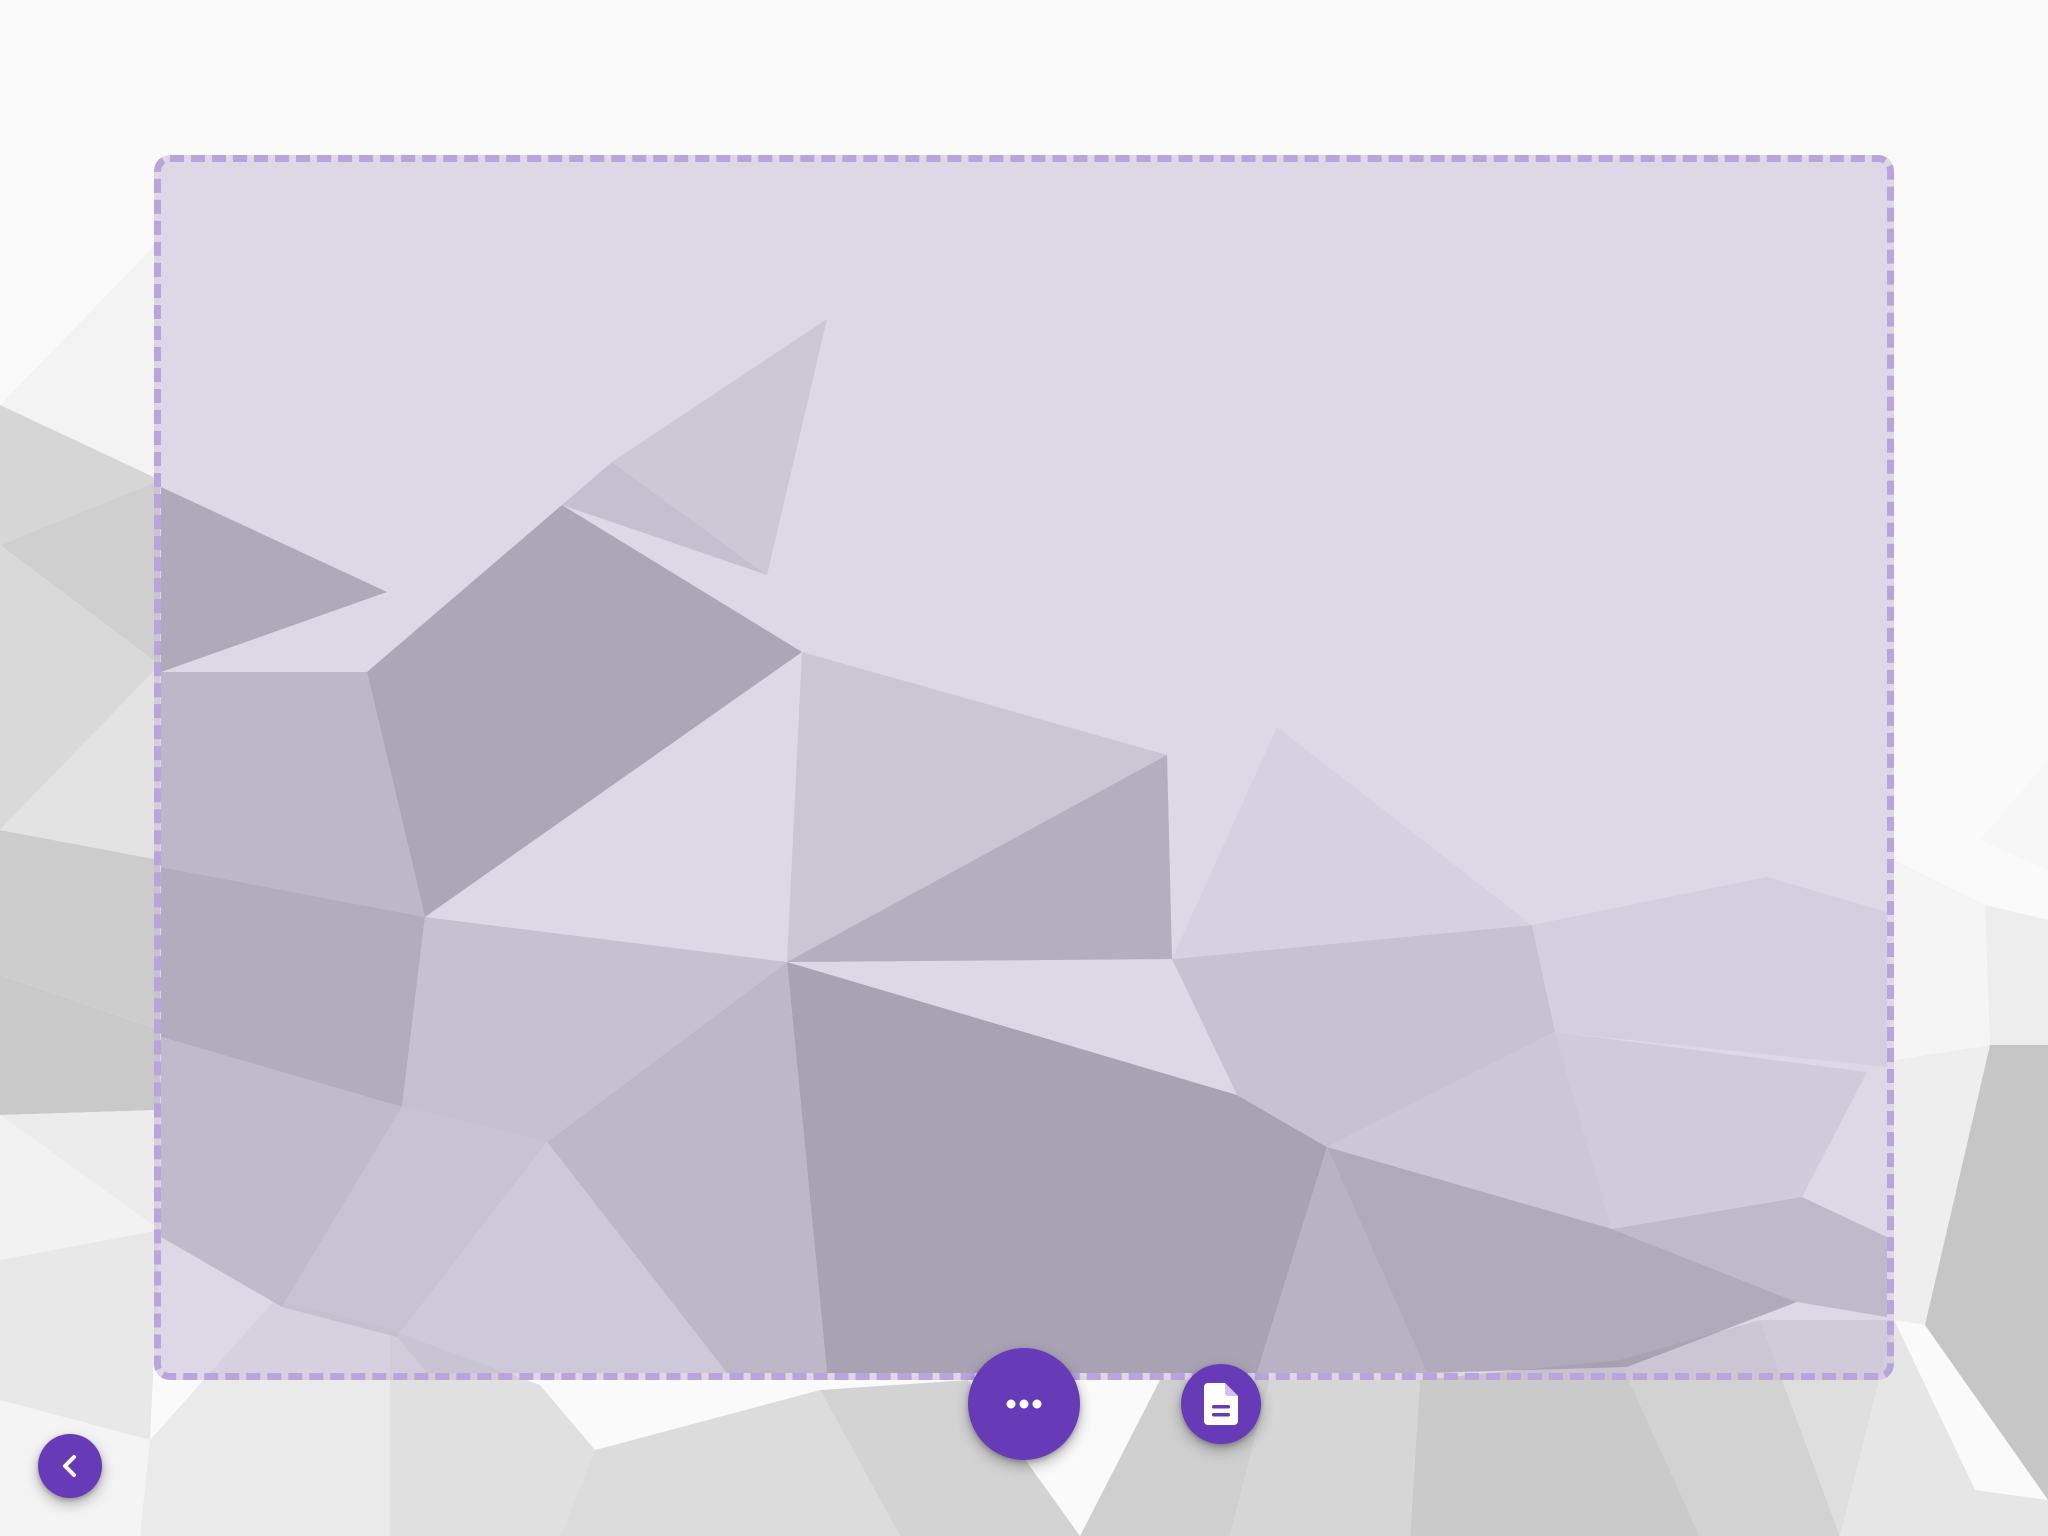 The width and height of the screenshot is (2048, 1536). I want to click on document-icon, so click(1221, 1404).